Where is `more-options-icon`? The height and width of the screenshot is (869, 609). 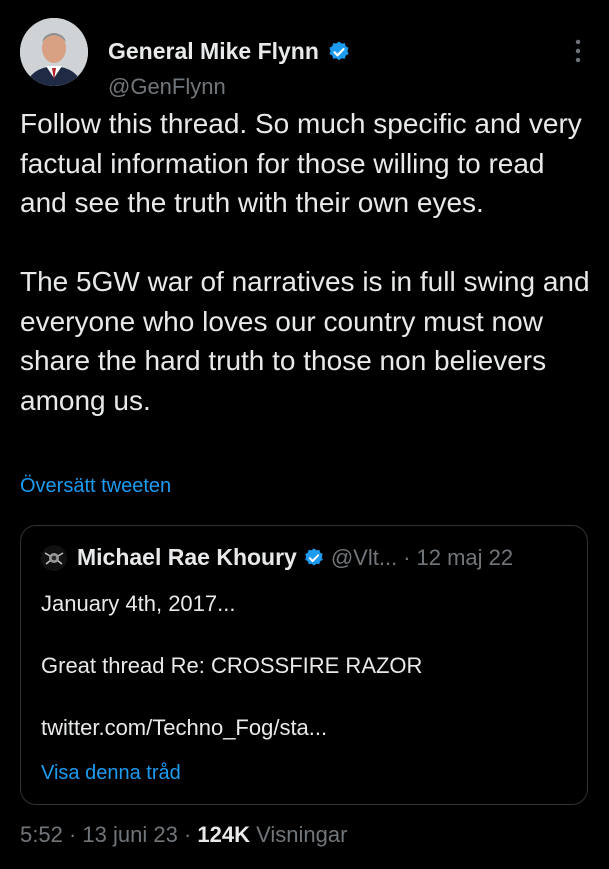
more-options-icon is located at coordinates (578, 51).